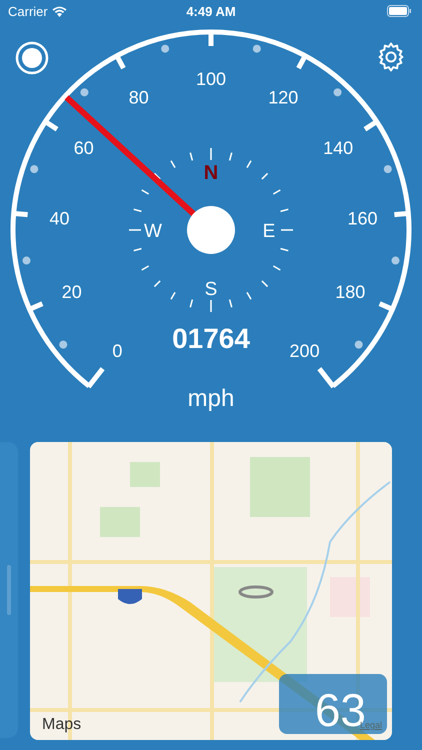 Image resolution: width=422 pixels, height=750 pixels. I want to click on record-button, so click(32, 58).